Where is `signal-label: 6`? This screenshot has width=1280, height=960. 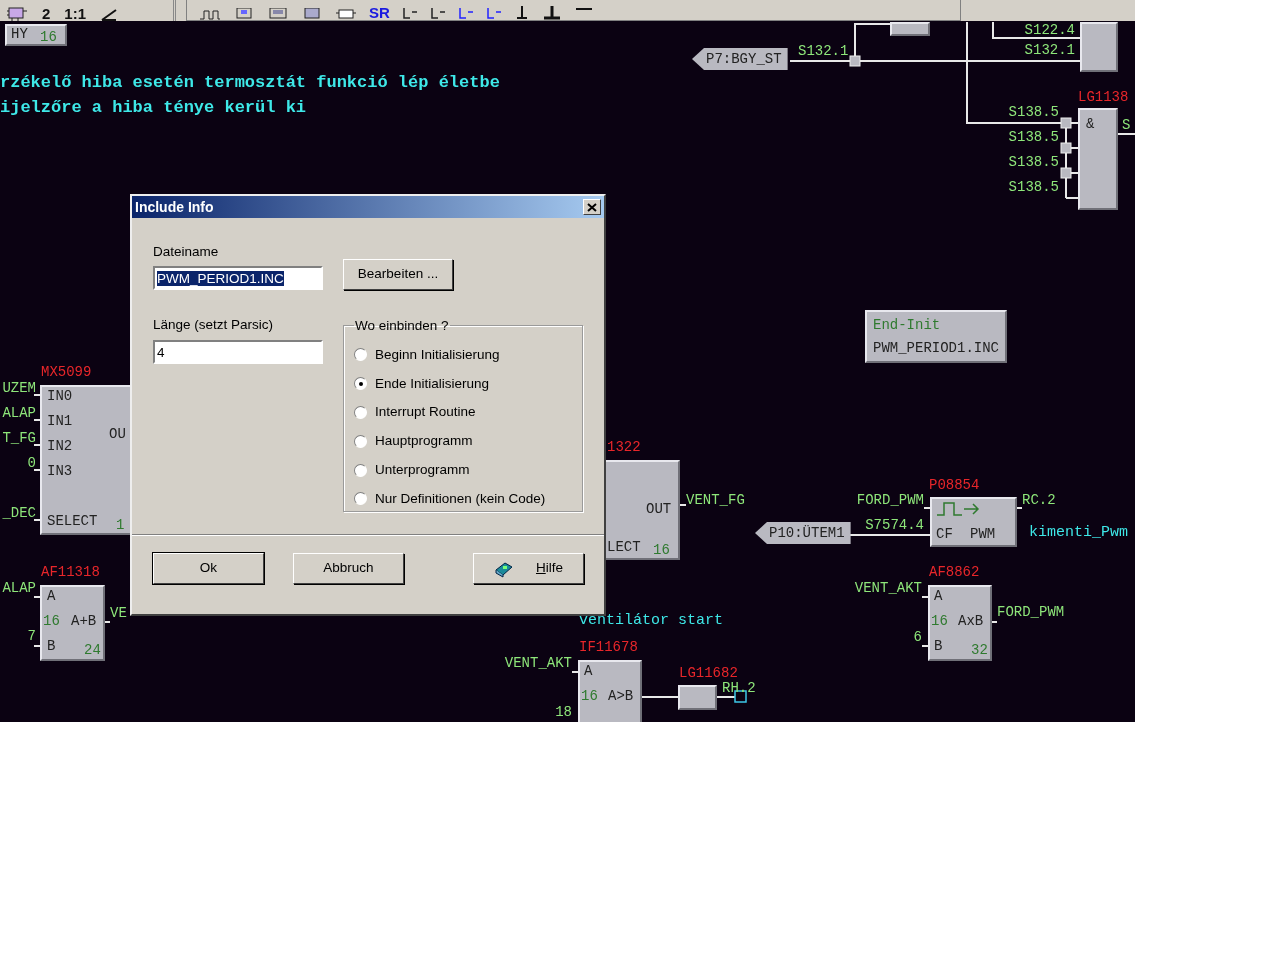
signal-label: 6 is located at coordinates (917, 637).